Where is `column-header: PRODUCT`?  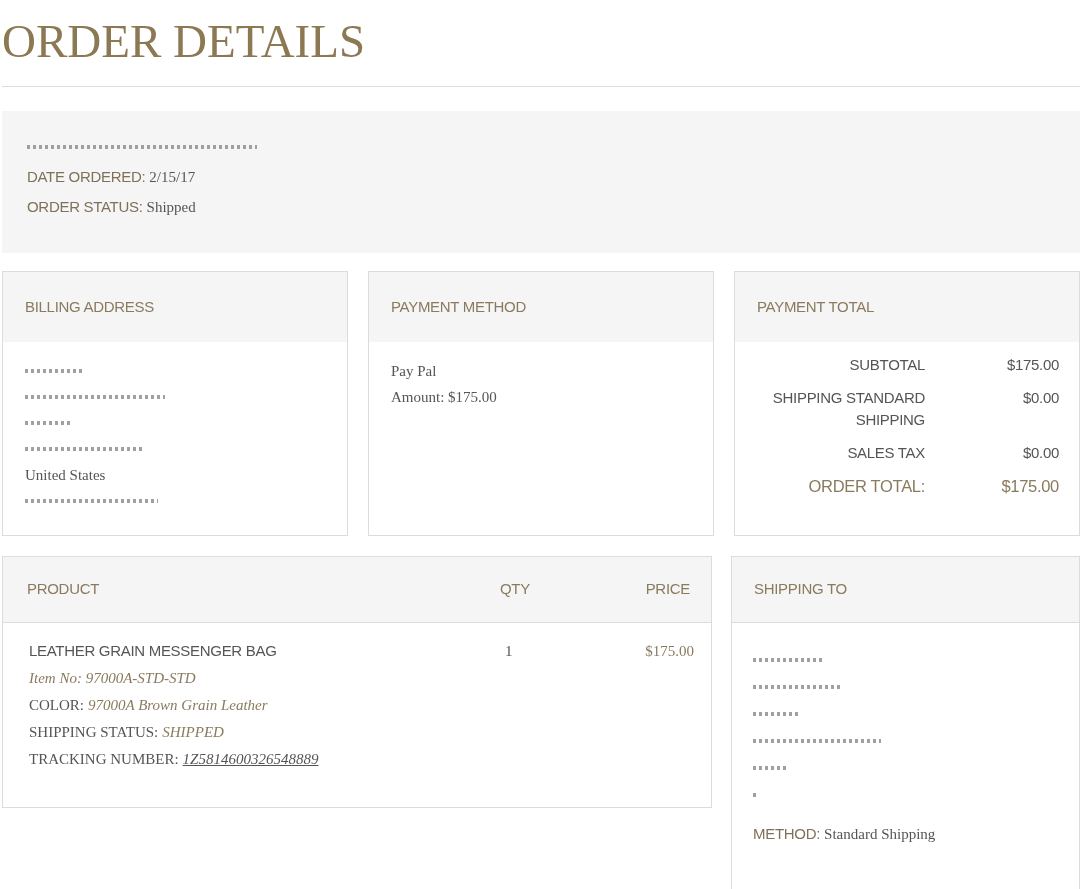
column-header: PRODUCT is located at coordinates (63, 589).